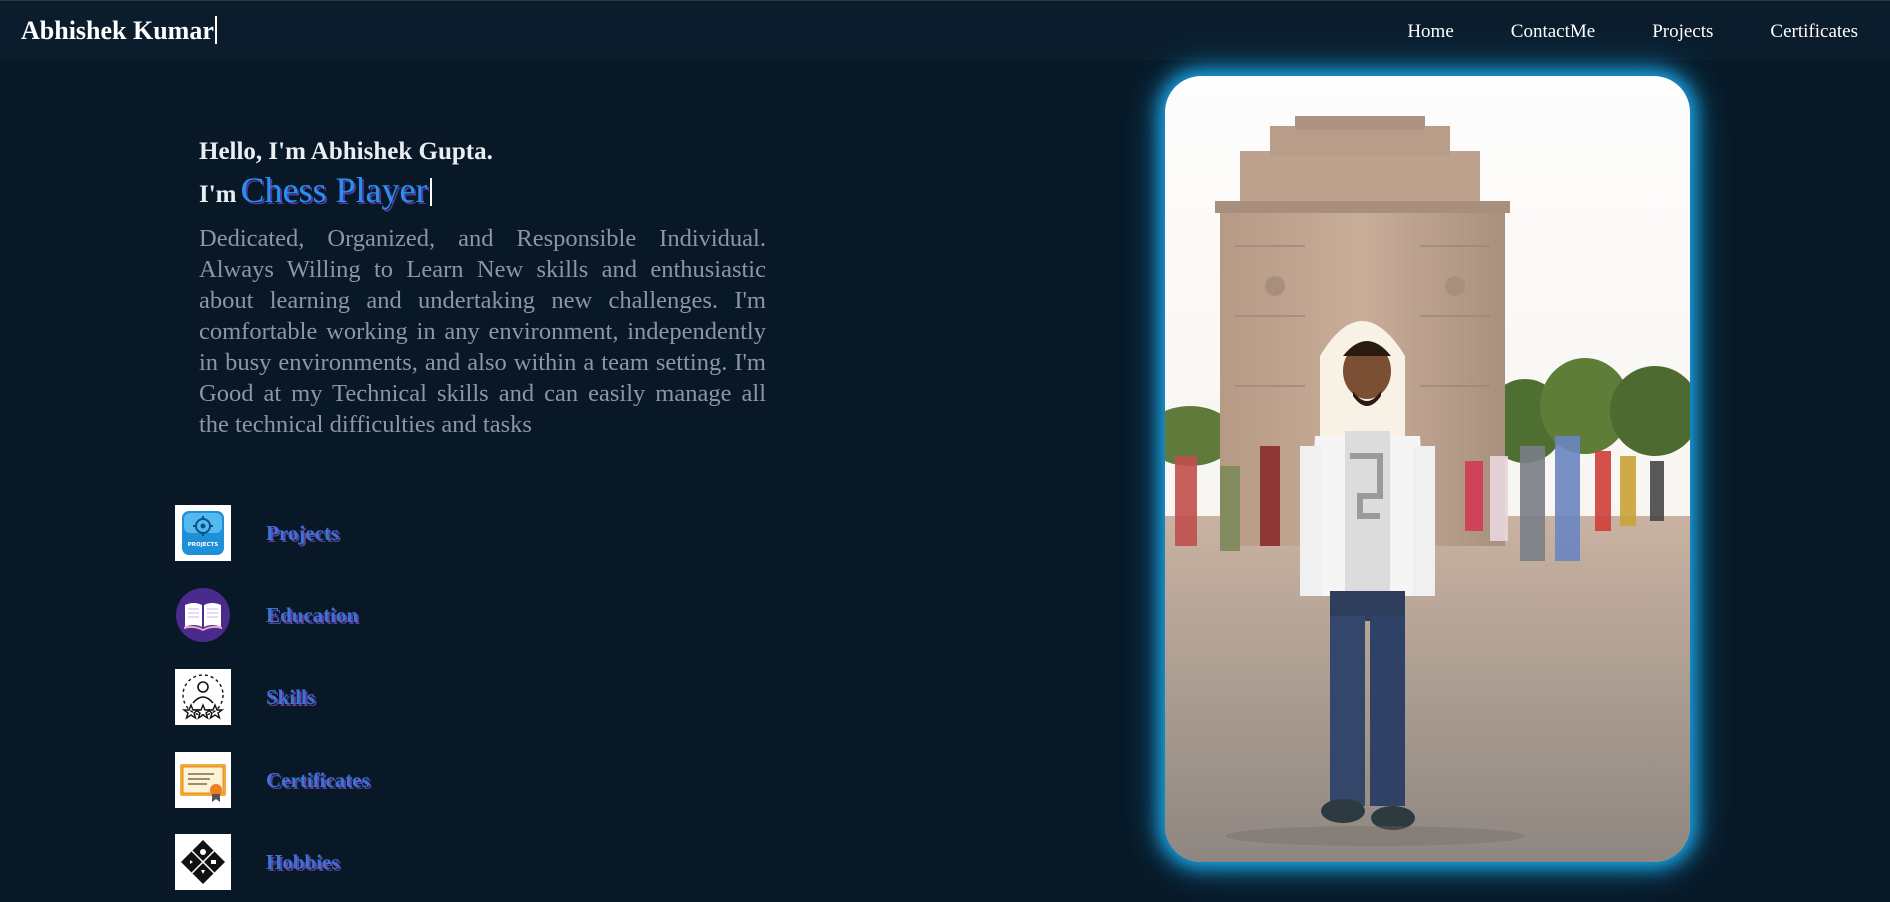 The height and width of the screenshot is (902, 1890). What do you see at coordinates (312, 614) in the screenshot?
I see `quick-link-label: Education` at bounding box center [312, 614].